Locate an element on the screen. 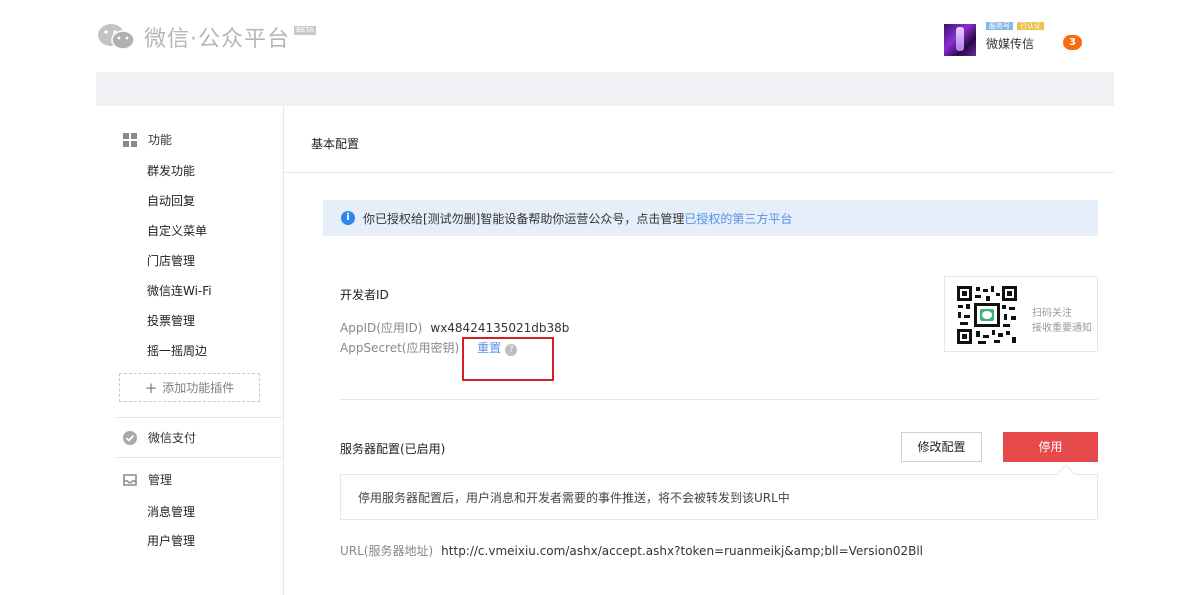 This screenshot has height=595, width=1187. title-divider is located at coordinates (699, 172).